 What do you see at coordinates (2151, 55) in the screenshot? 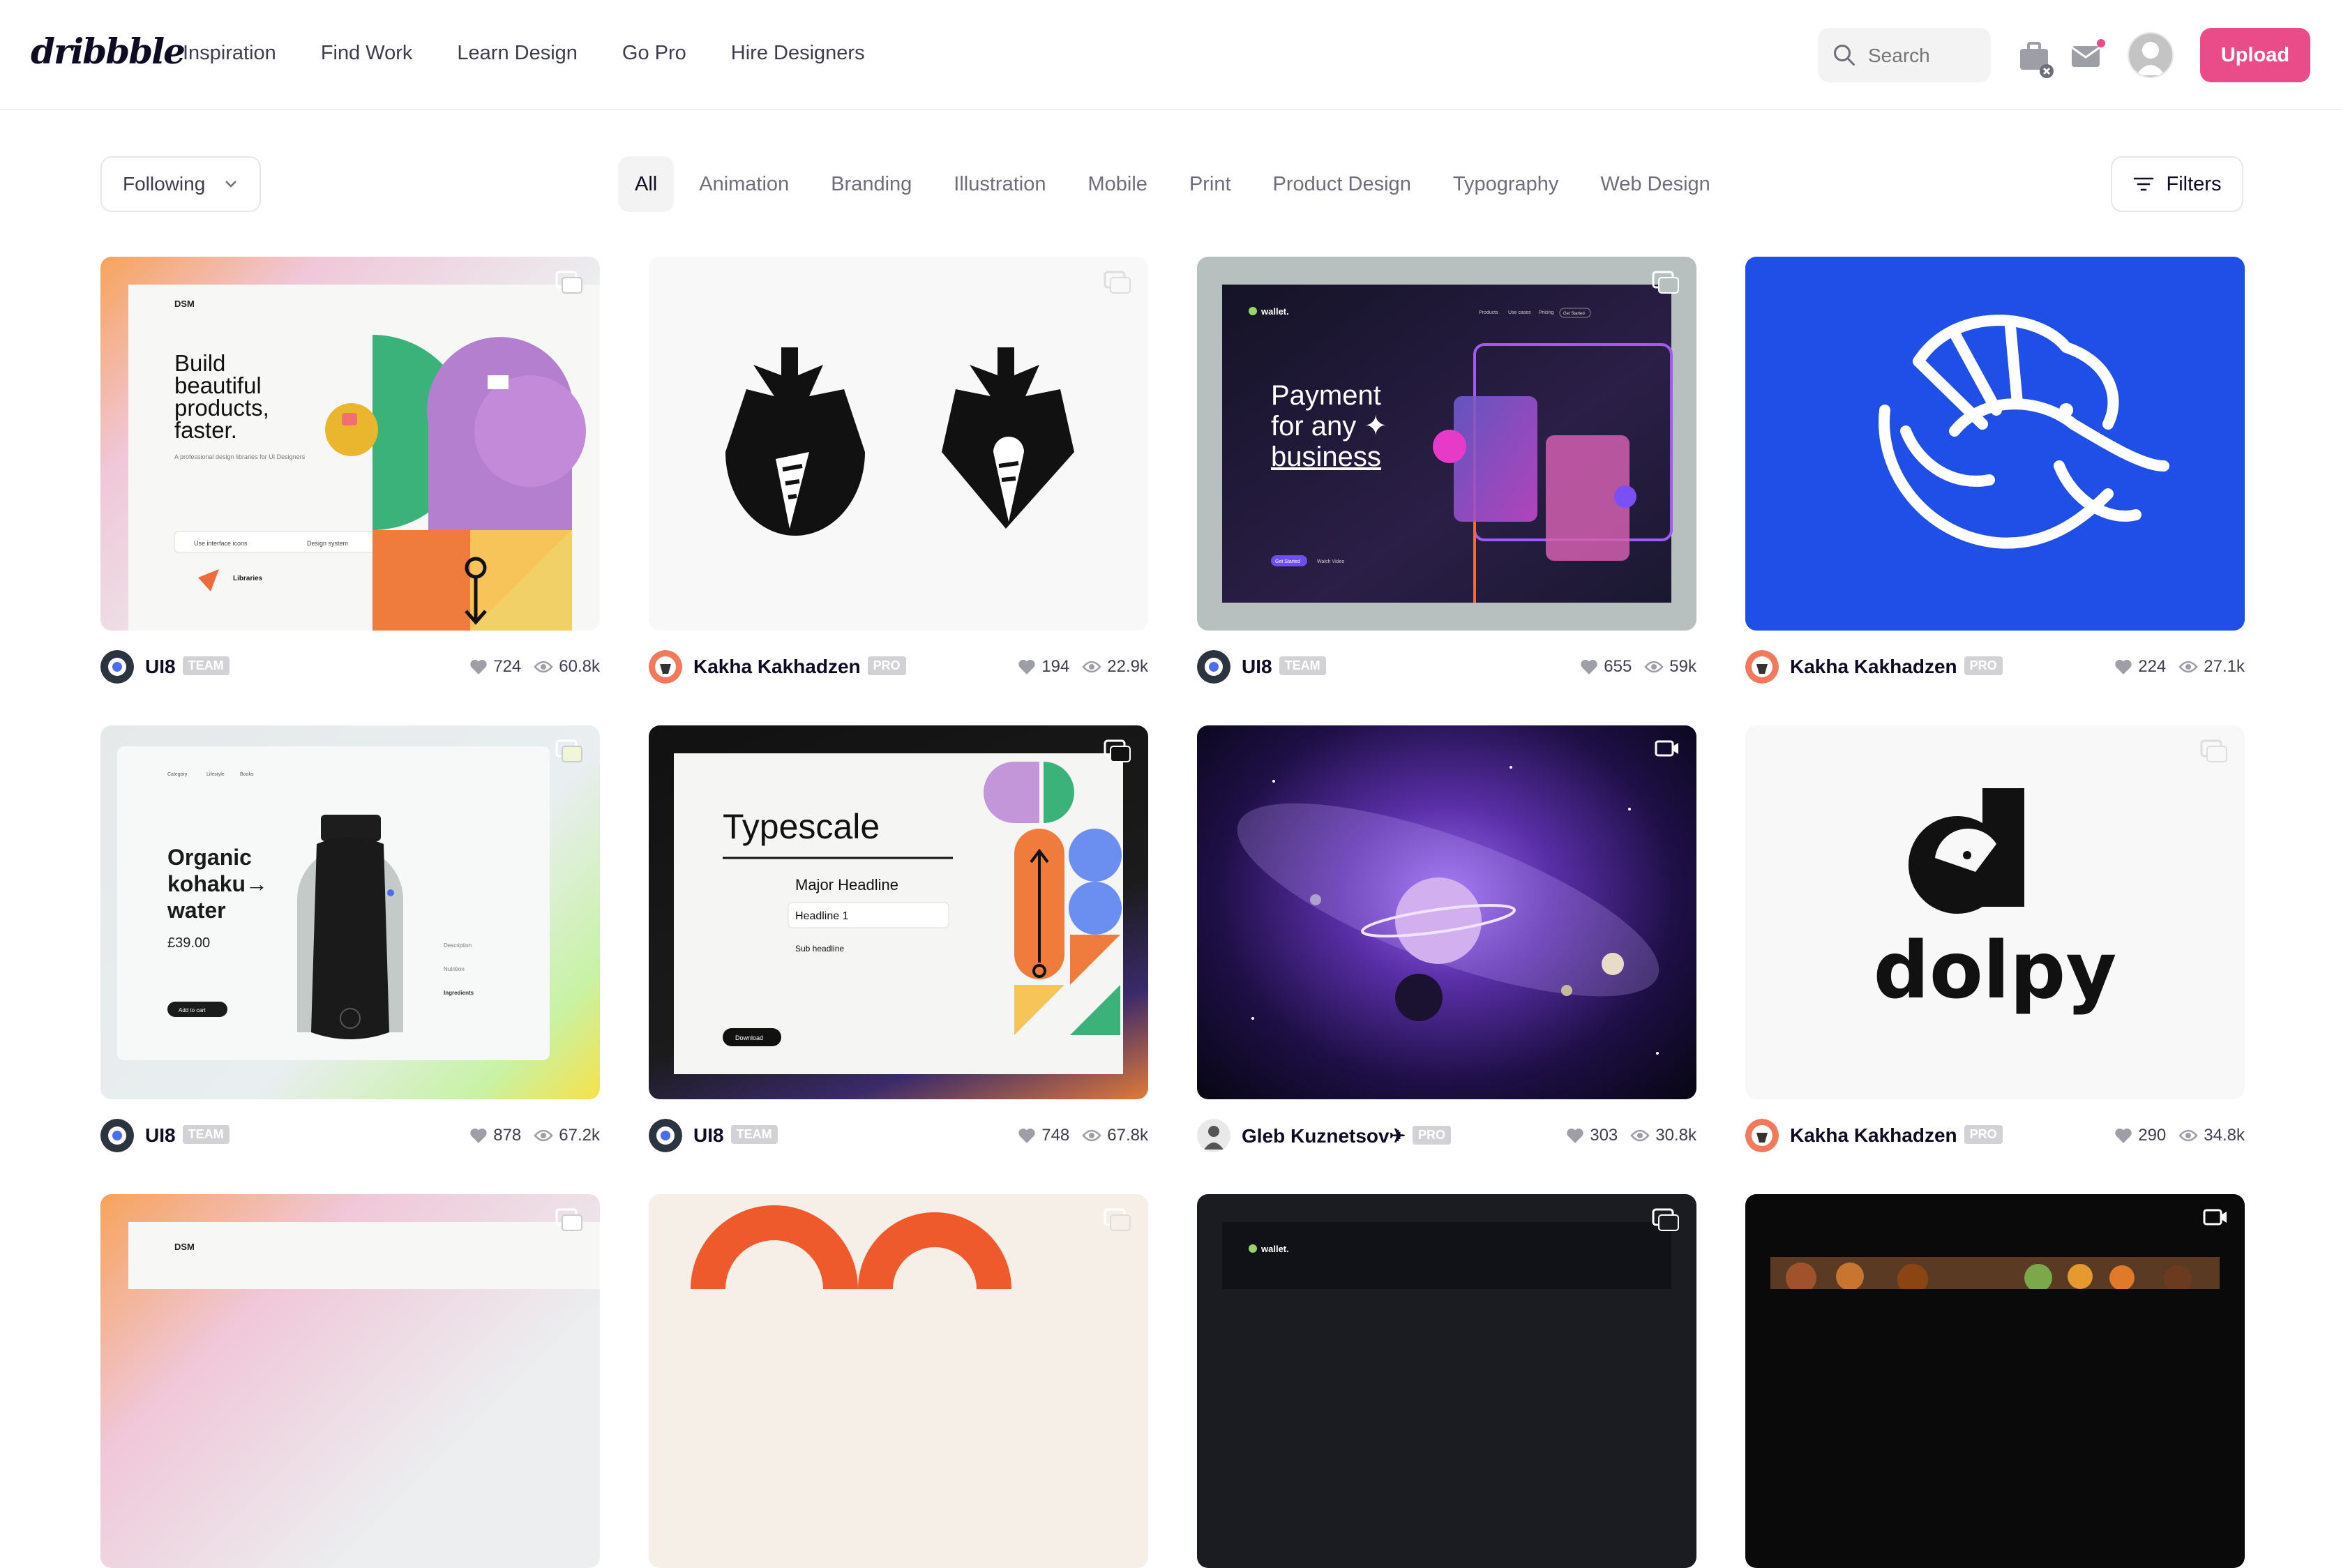
I see `user-avatar` at bounding box center [2151, 55].